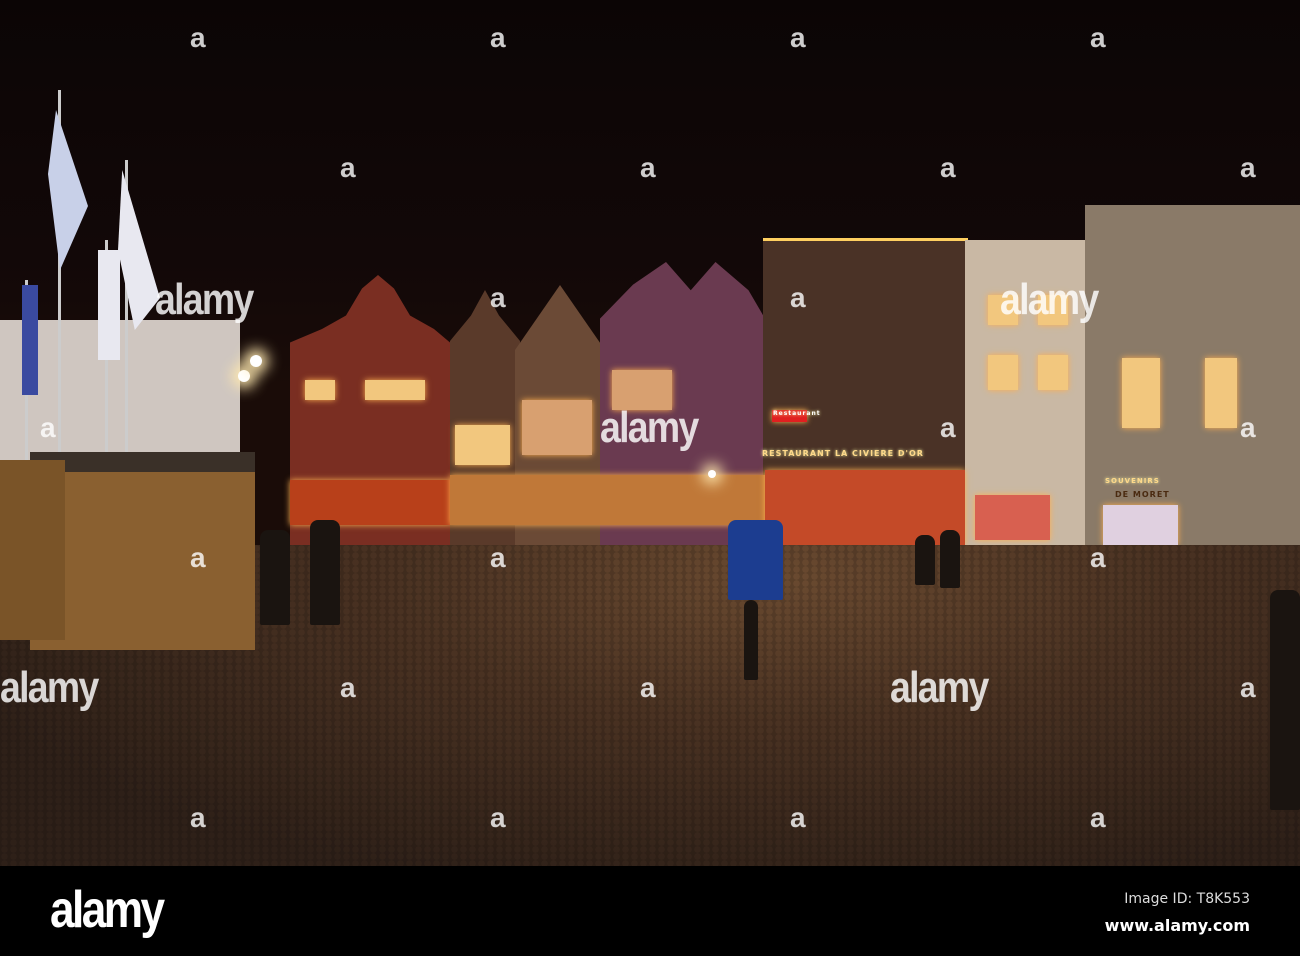 Image resolution: width=1300 pixels, height=956 pixels. What do you see at coordinates (650, 911) in the screenshot?
I see `footer-bar: alamy Image ID: T8K553 www.alamy.com` at bounding box center [650, 911].